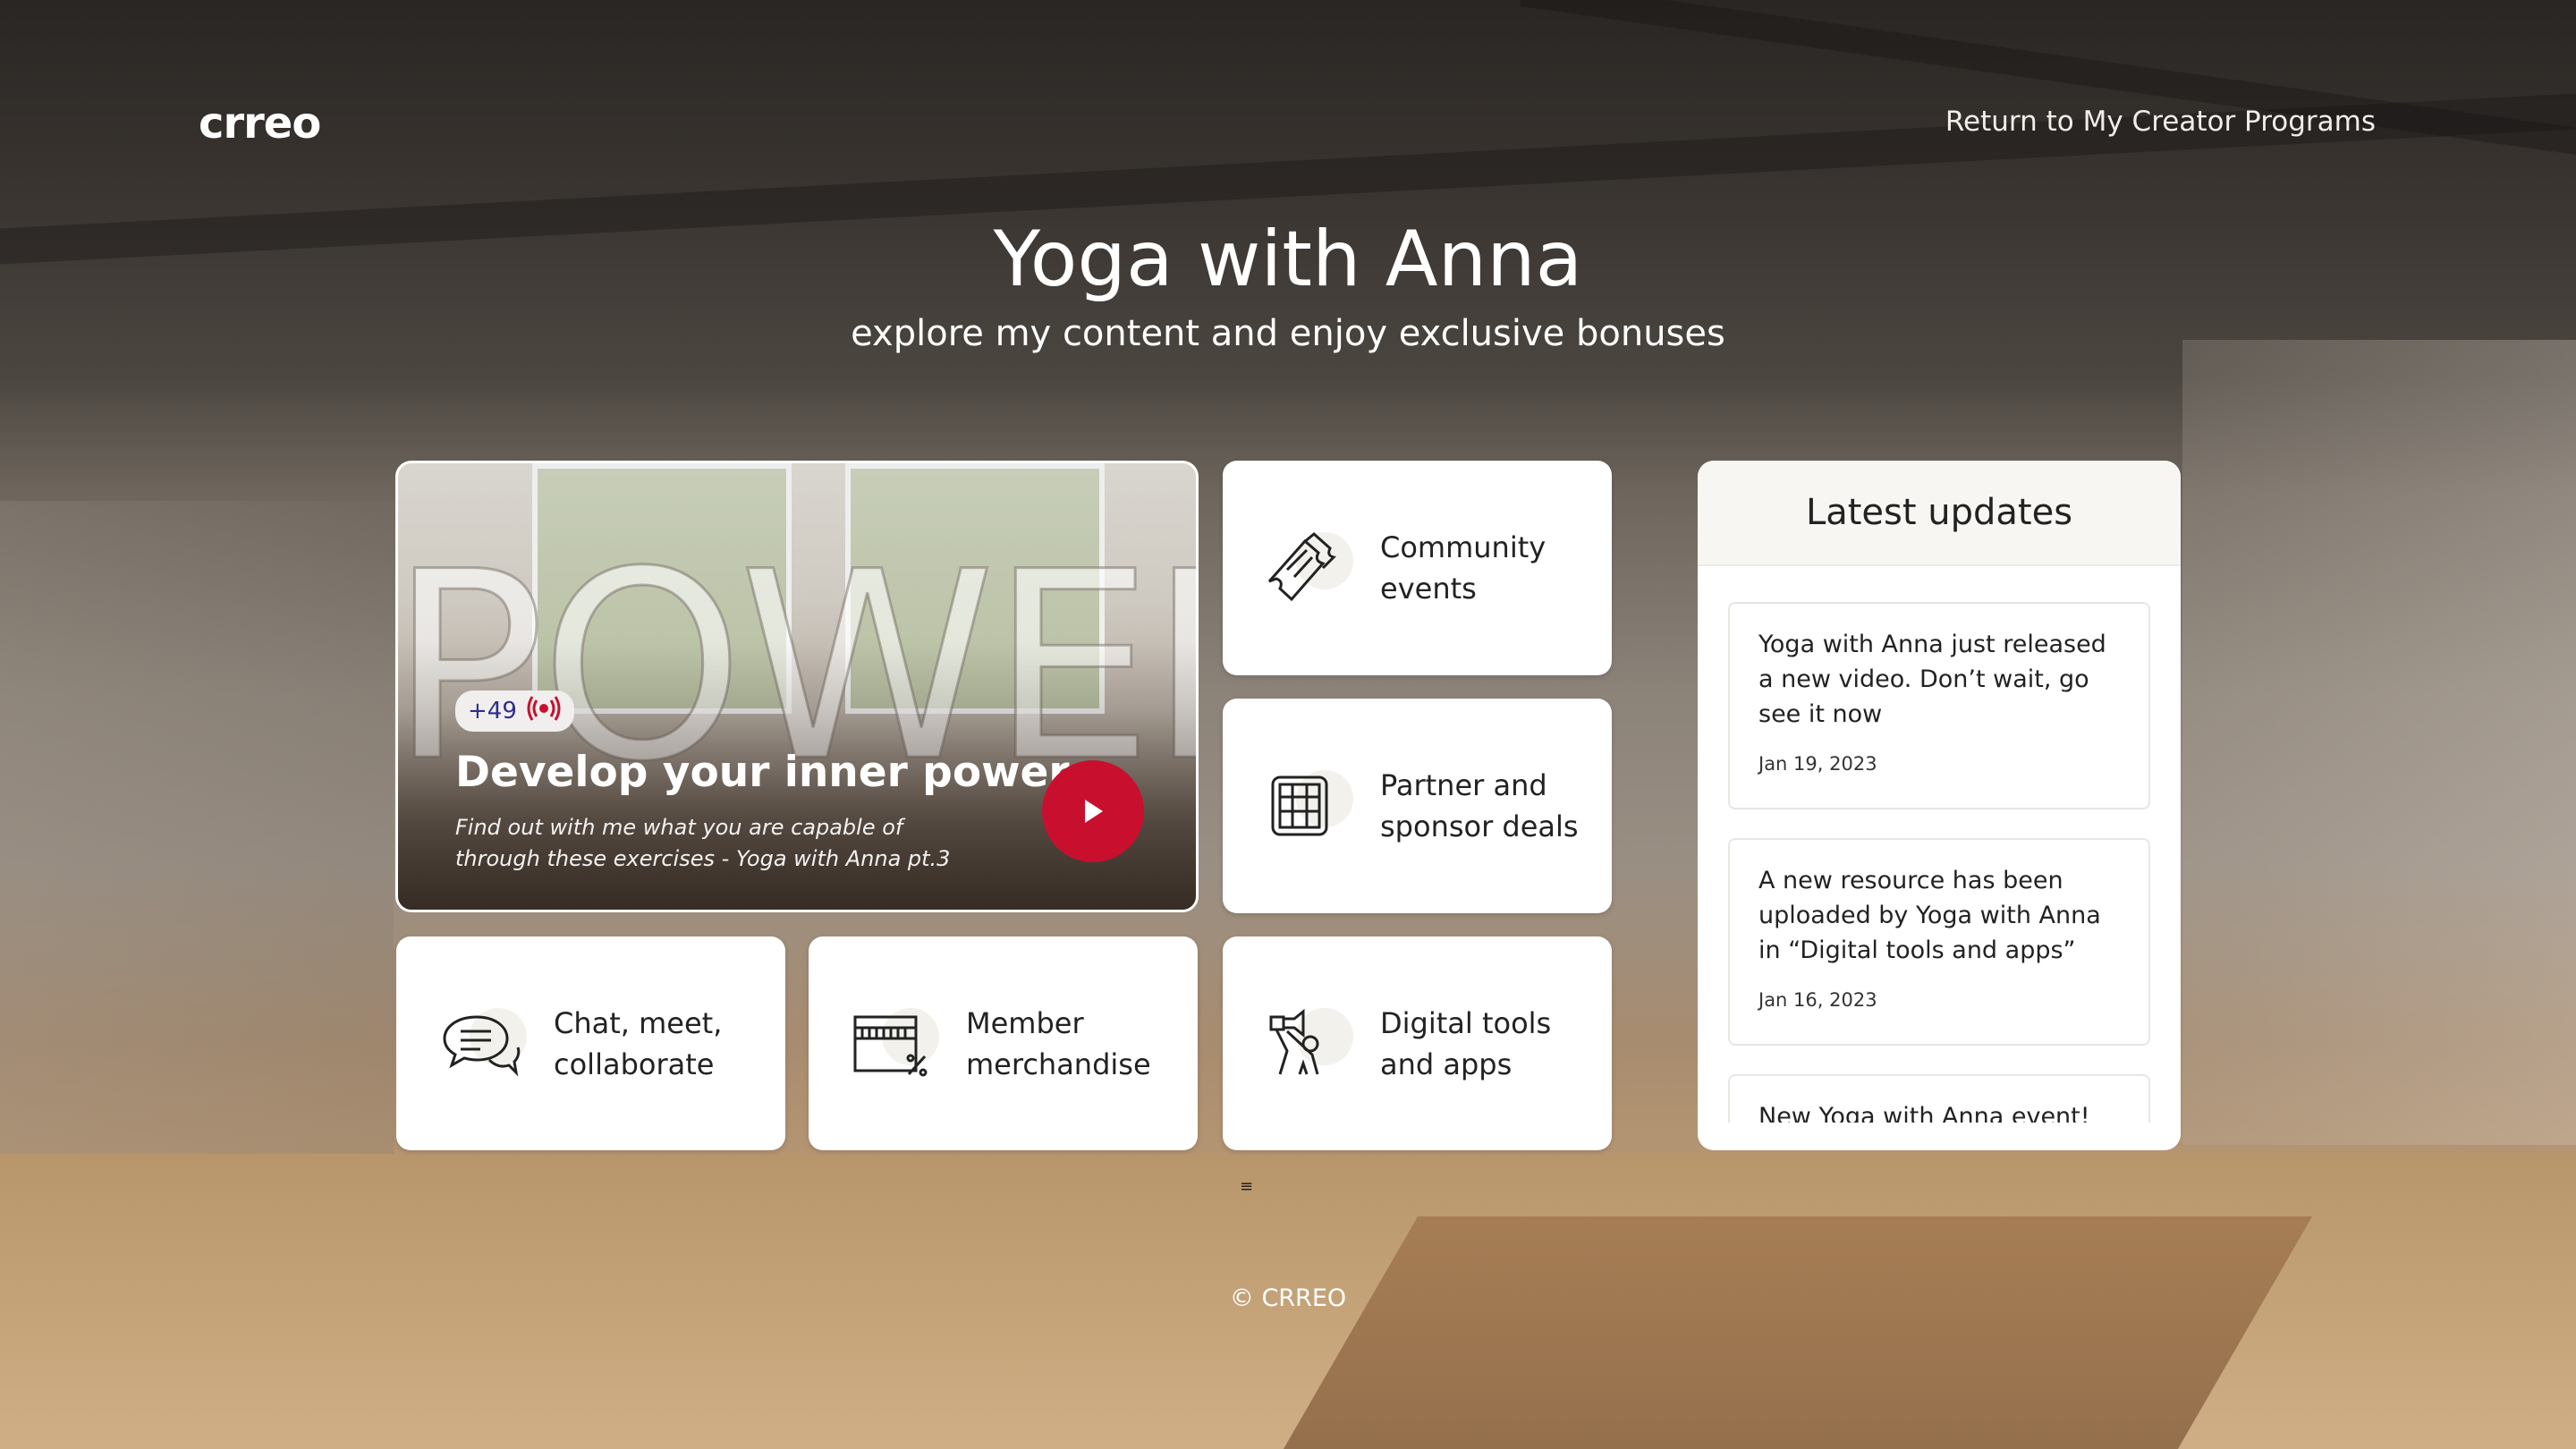 Image resolution: width=2576 pixels, height=1449 pixels. Describe the element at coordinates (1058, 1043) in the screenshot. I see `tile-label: Member merchandise` at that location.